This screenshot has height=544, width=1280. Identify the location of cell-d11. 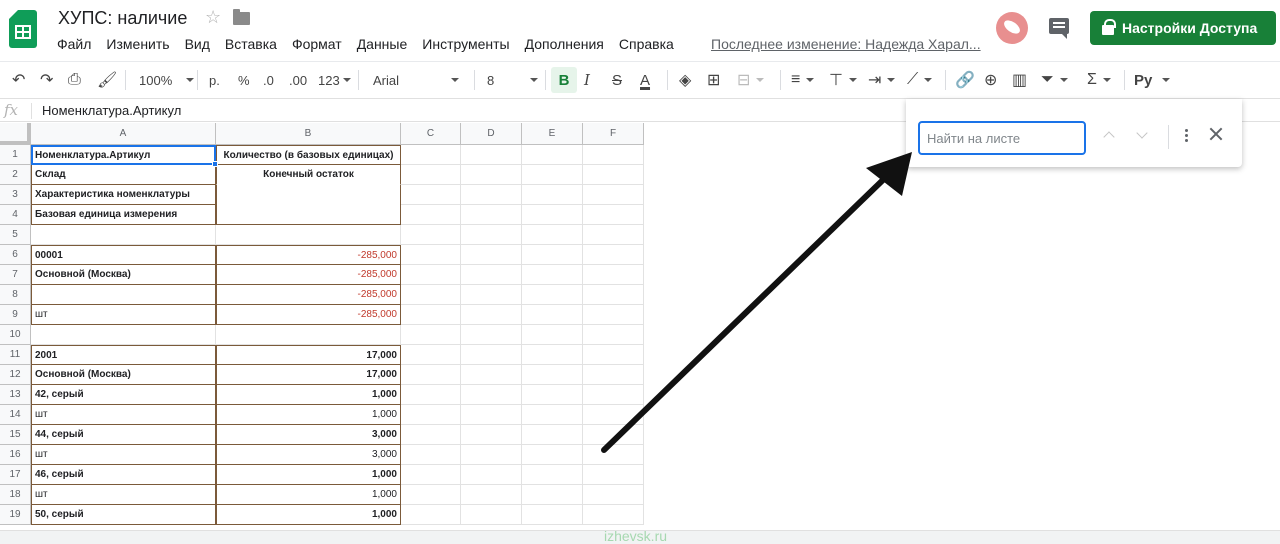
(491, 355).